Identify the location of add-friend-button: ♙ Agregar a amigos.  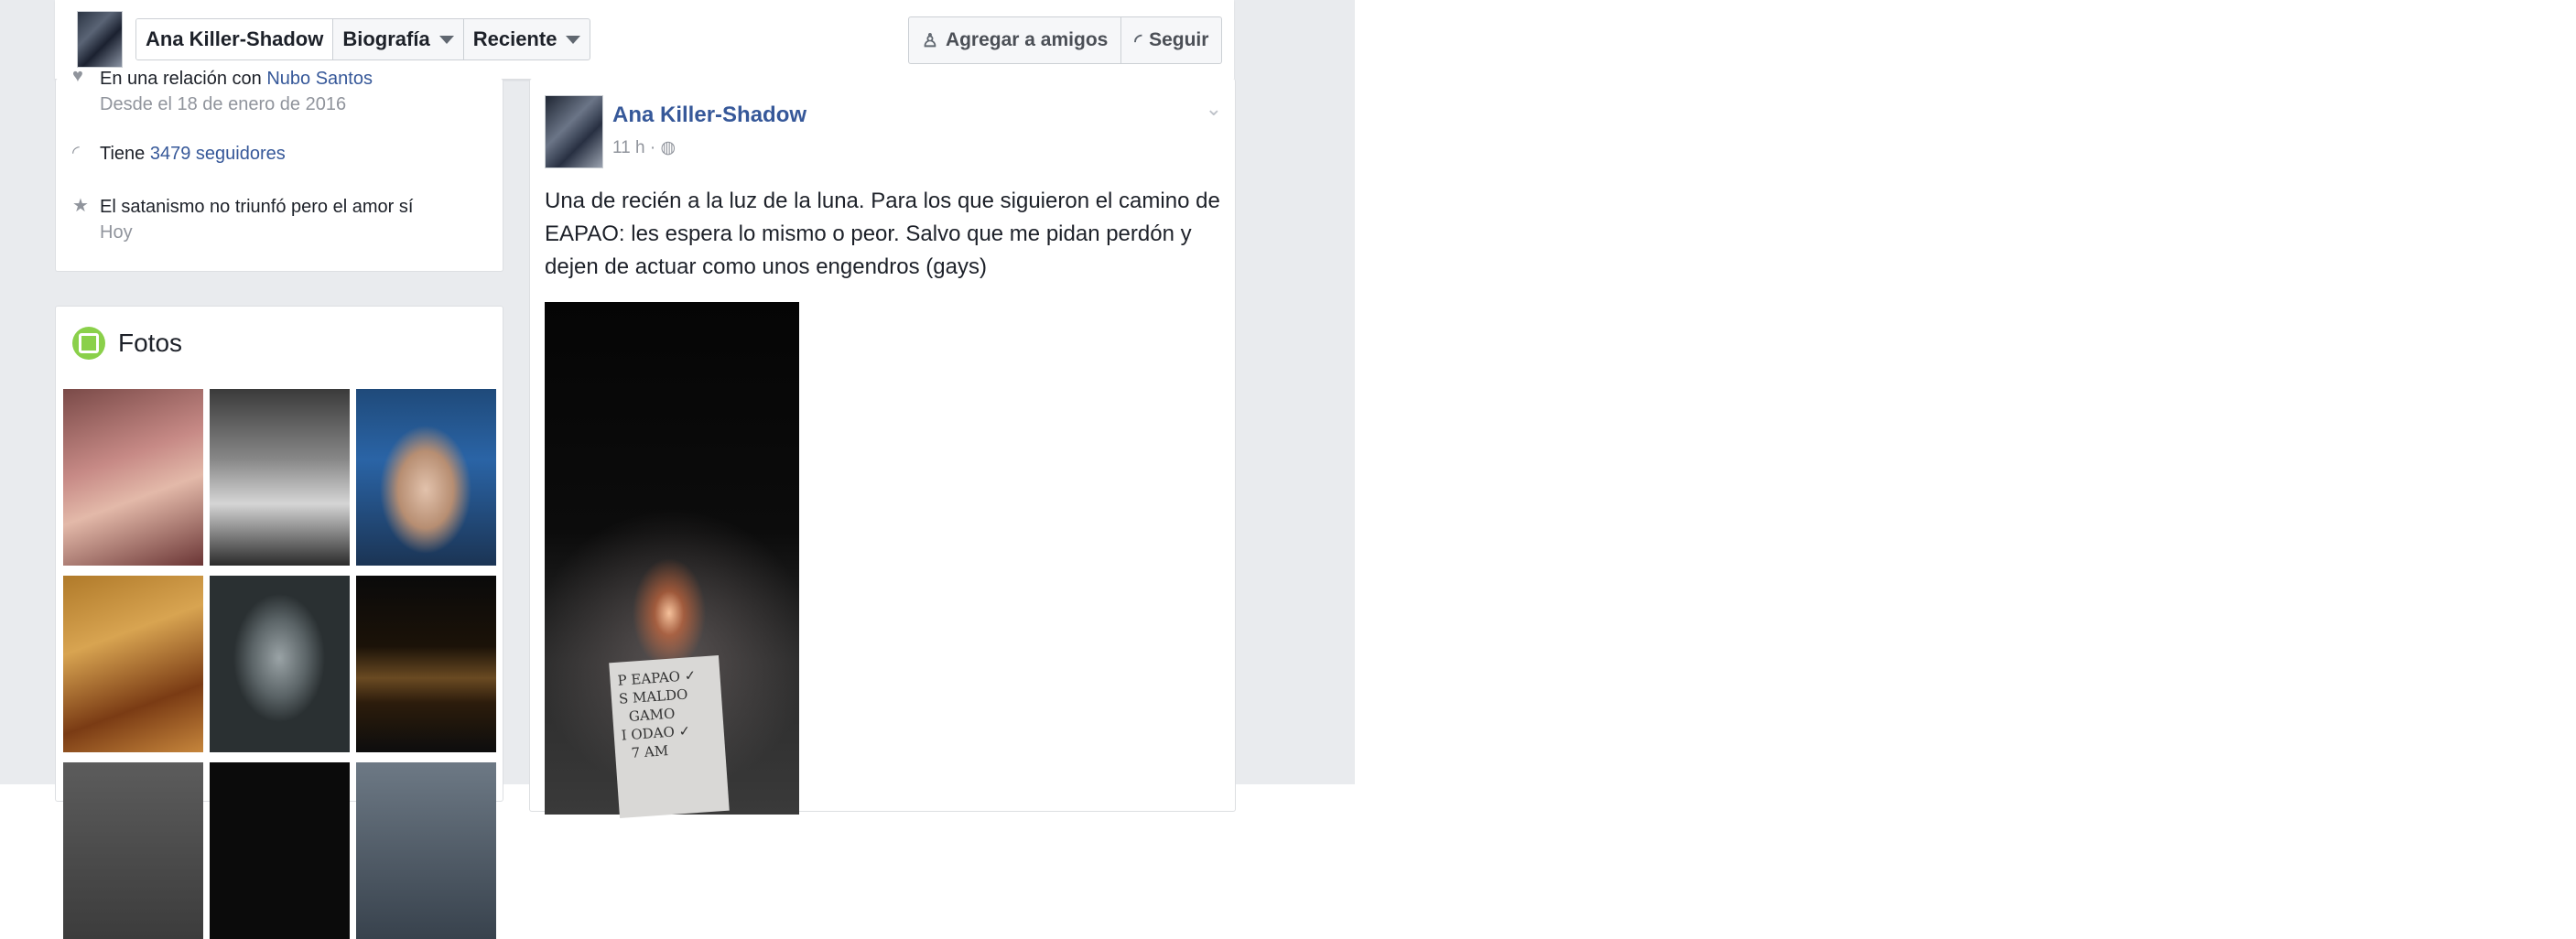
(1016, 40).